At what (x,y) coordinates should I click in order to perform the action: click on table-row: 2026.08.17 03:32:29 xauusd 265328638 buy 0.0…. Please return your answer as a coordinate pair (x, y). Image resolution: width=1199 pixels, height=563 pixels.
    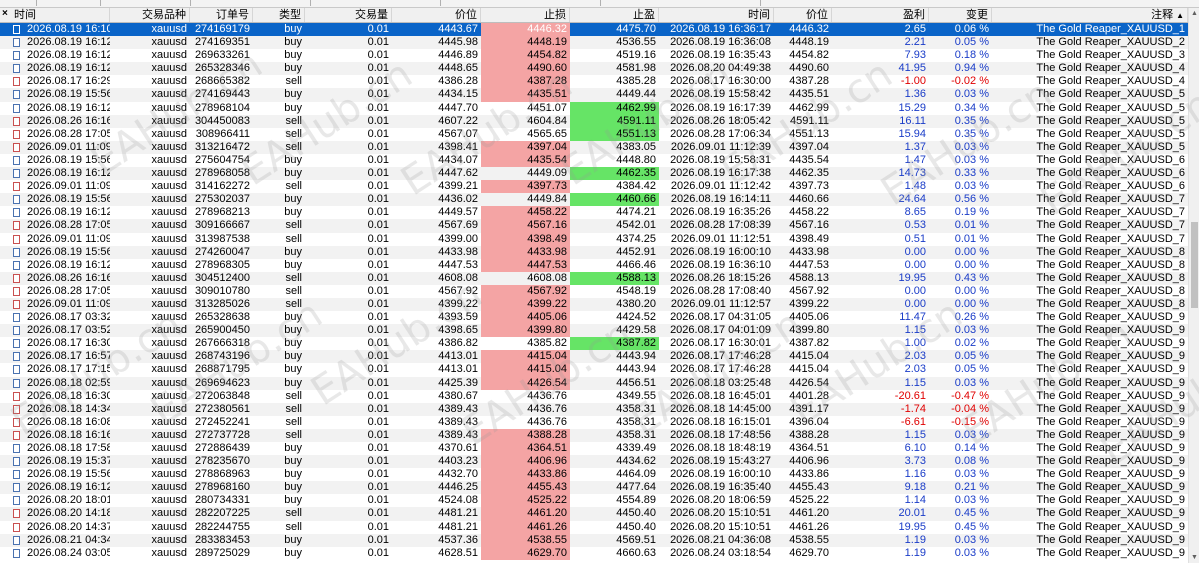
    Looking at the image, I should click on (594, 318).